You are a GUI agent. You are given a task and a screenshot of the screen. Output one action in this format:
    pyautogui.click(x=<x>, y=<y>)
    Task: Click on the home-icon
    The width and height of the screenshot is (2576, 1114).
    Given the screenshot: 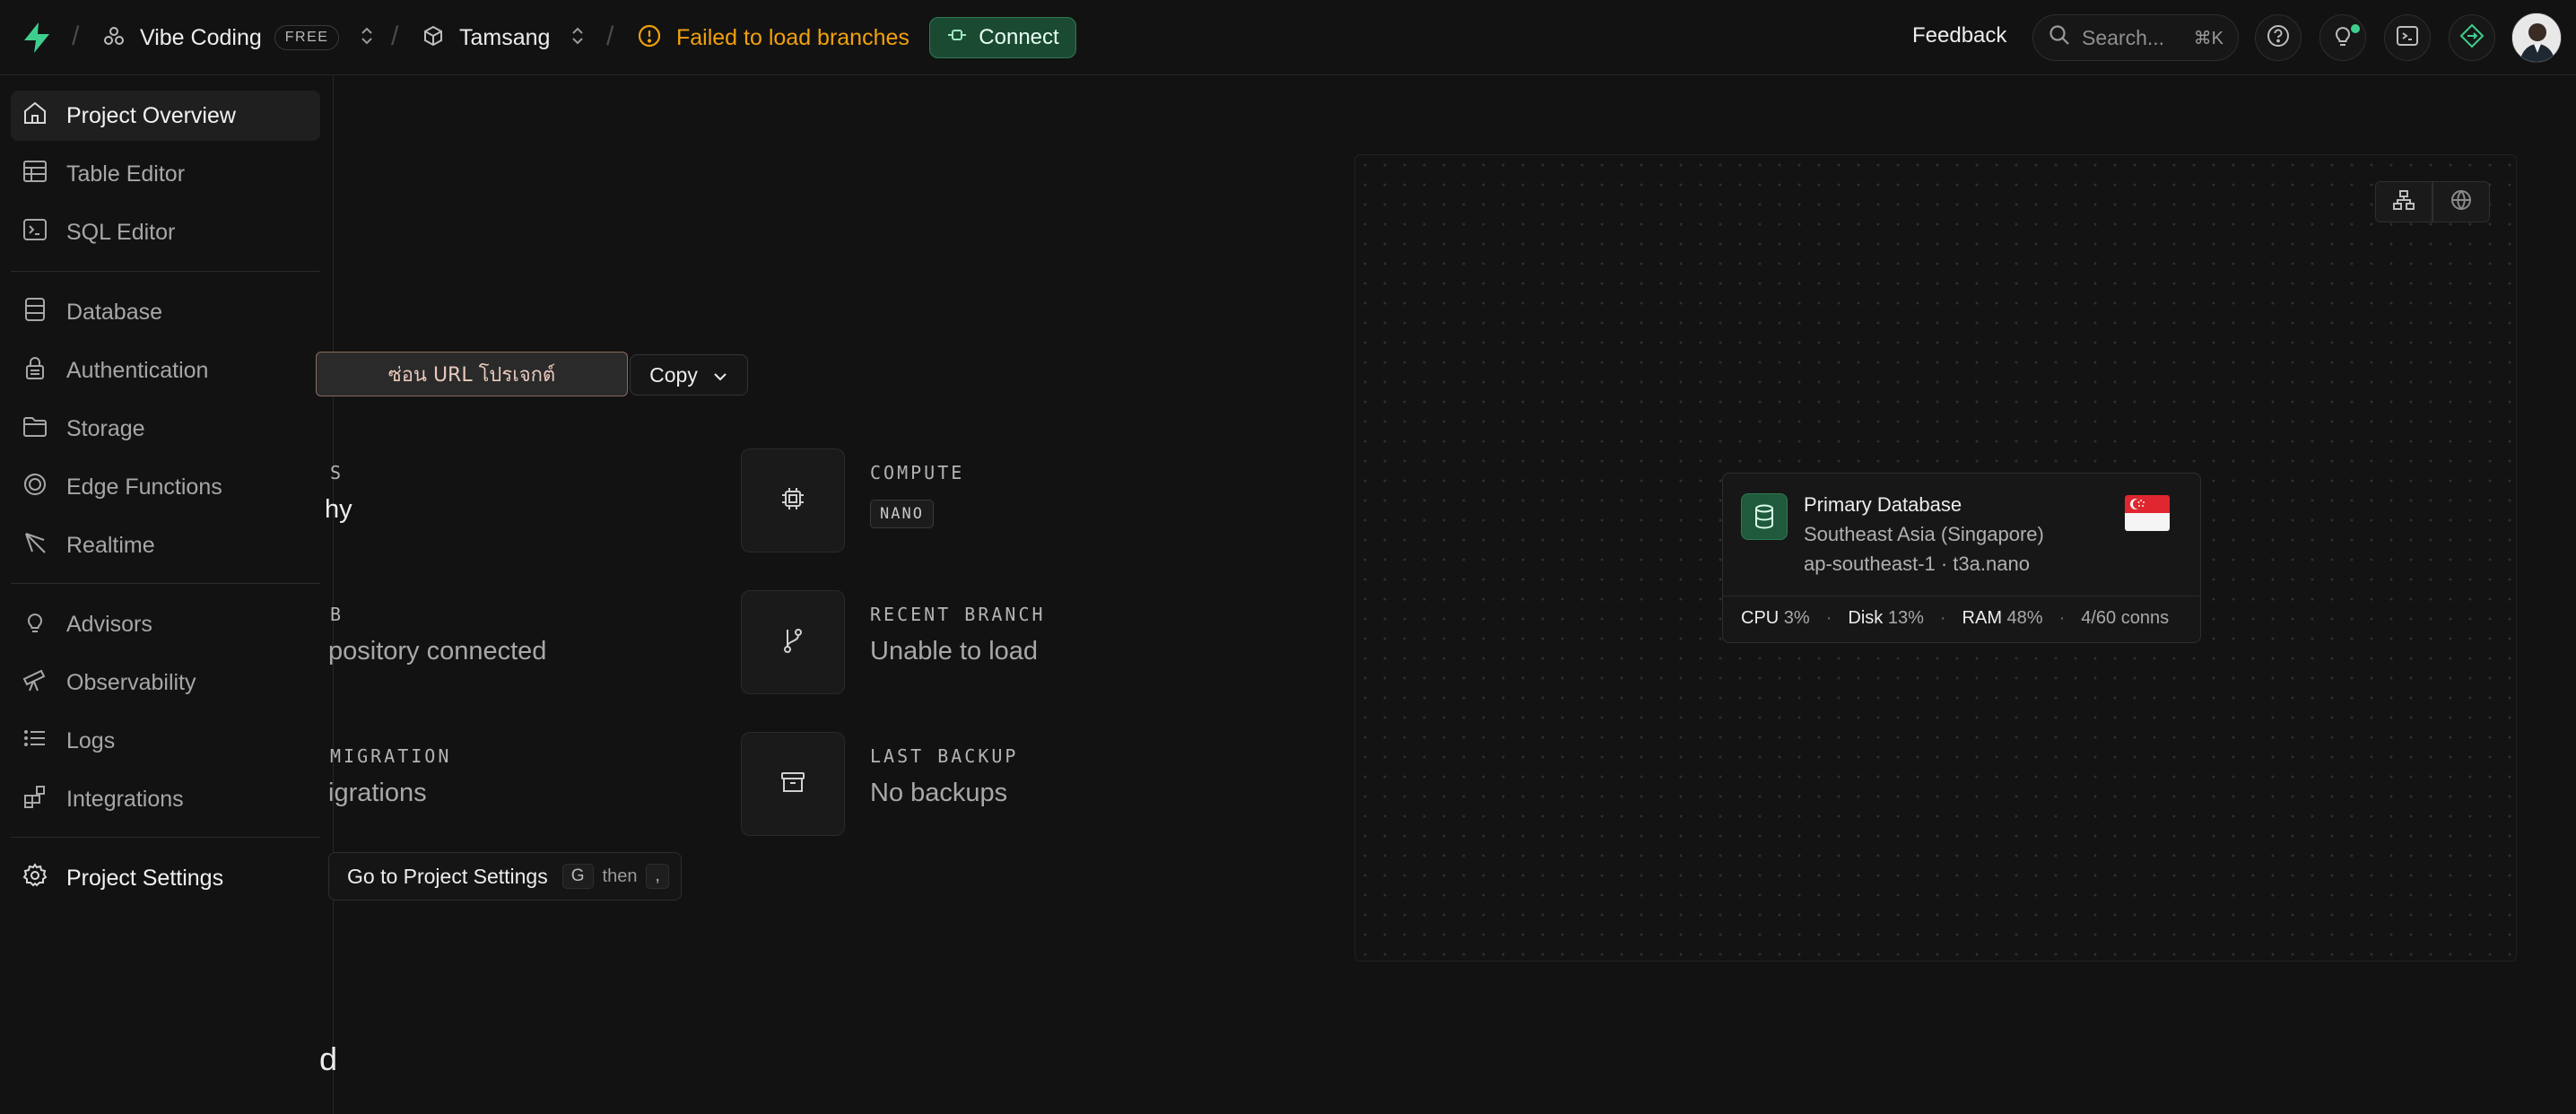 What is the action you would take?
    pyautogui.click(x=35, y=116)
    